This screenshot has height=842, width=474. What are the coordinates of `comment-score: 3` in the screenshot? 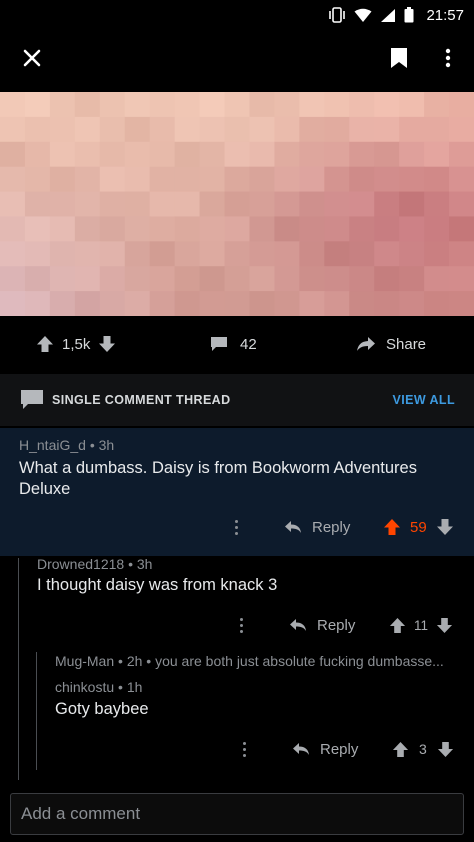 It's located at (423, 749).